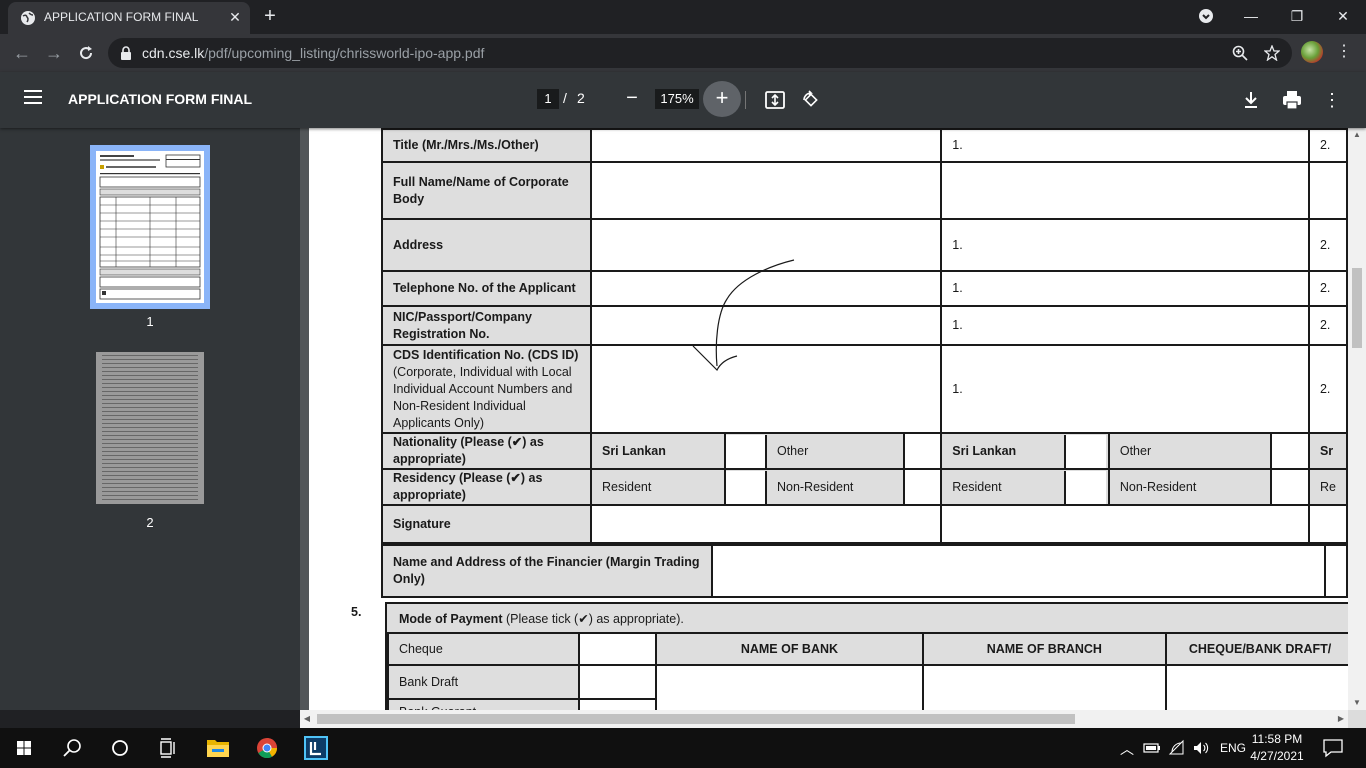  Describe the element at coordinates (814, 451) in the screenshot. I see `nationality-checkbox-1: Other` at that location.